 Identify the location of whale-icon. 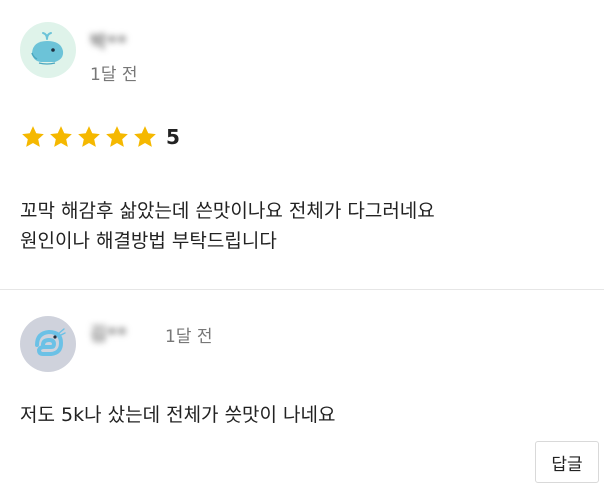
(47, 48).